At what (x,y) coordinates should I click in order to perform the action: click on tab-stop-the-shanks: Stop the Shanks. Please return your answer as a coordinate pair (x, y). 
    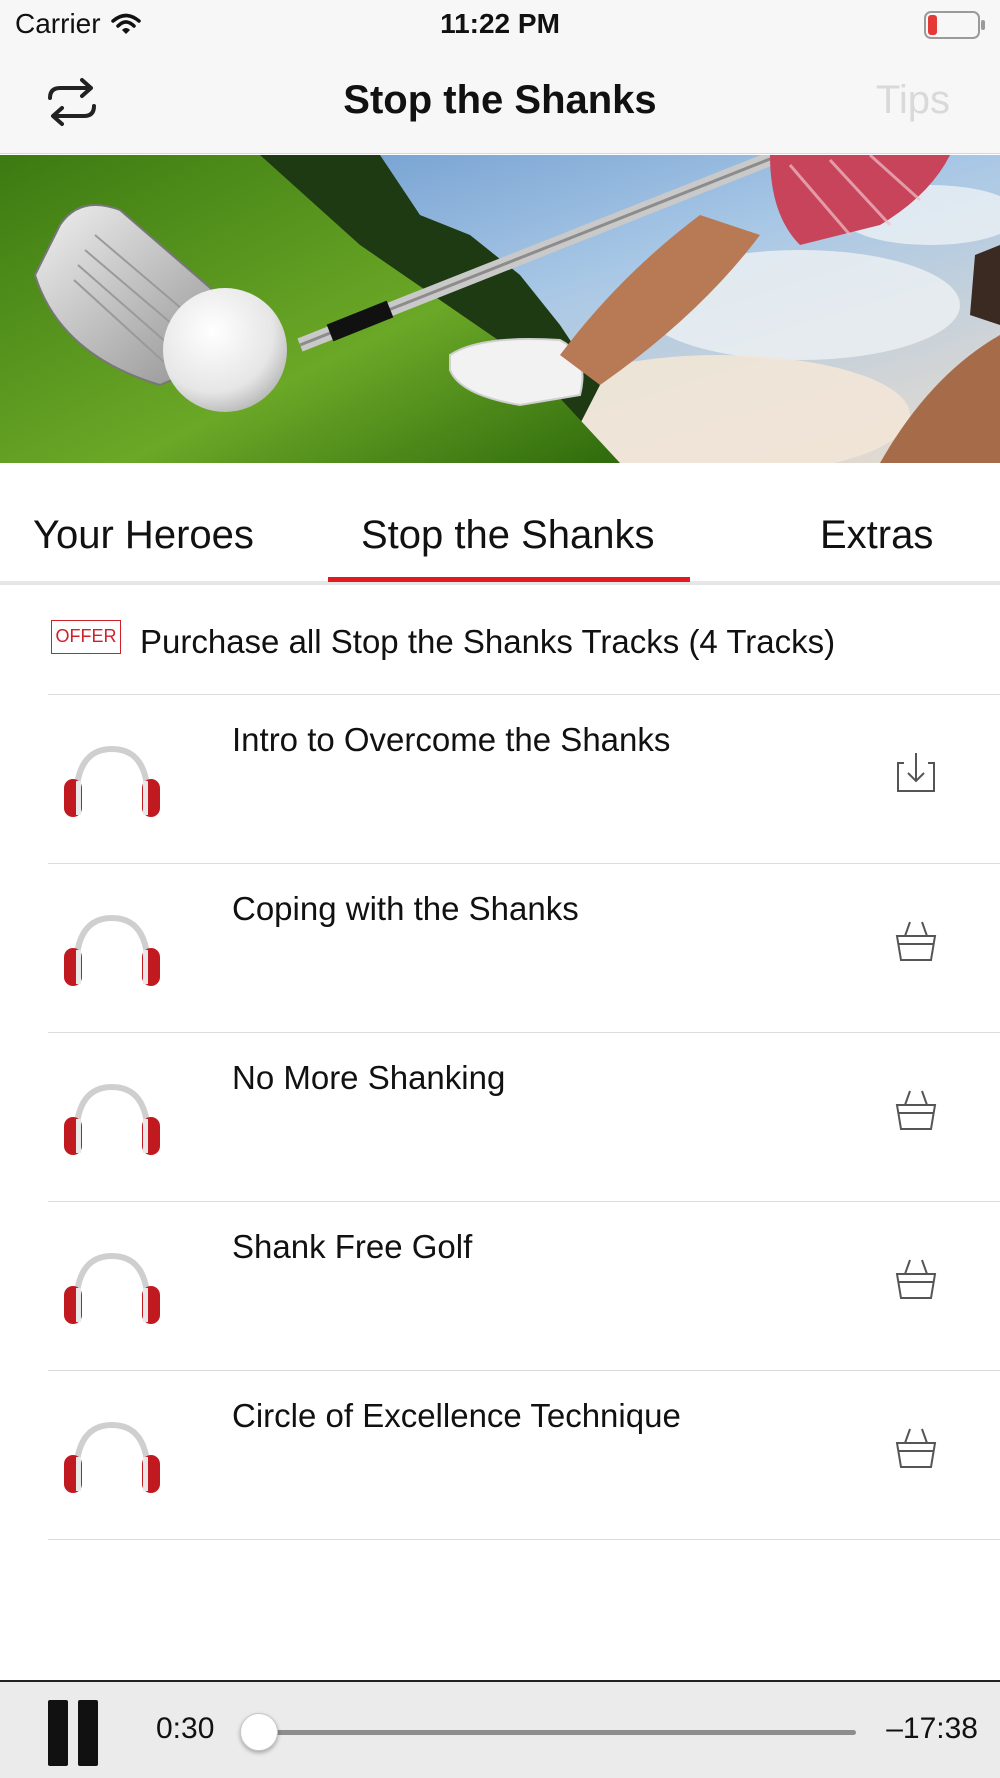
    Looking at the image, I should click on (508, 535).